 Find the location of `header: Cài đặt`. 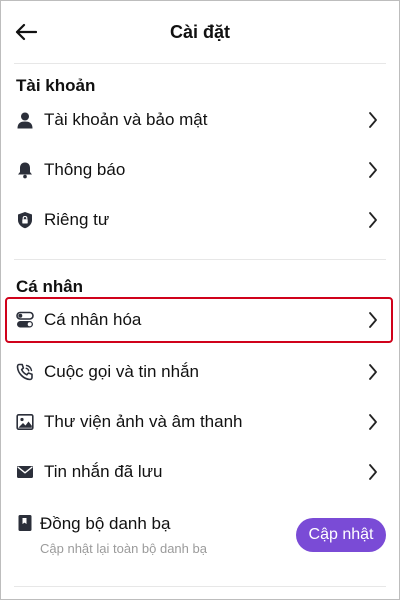

header: Cài đặt is located at coordinates (200, 32).